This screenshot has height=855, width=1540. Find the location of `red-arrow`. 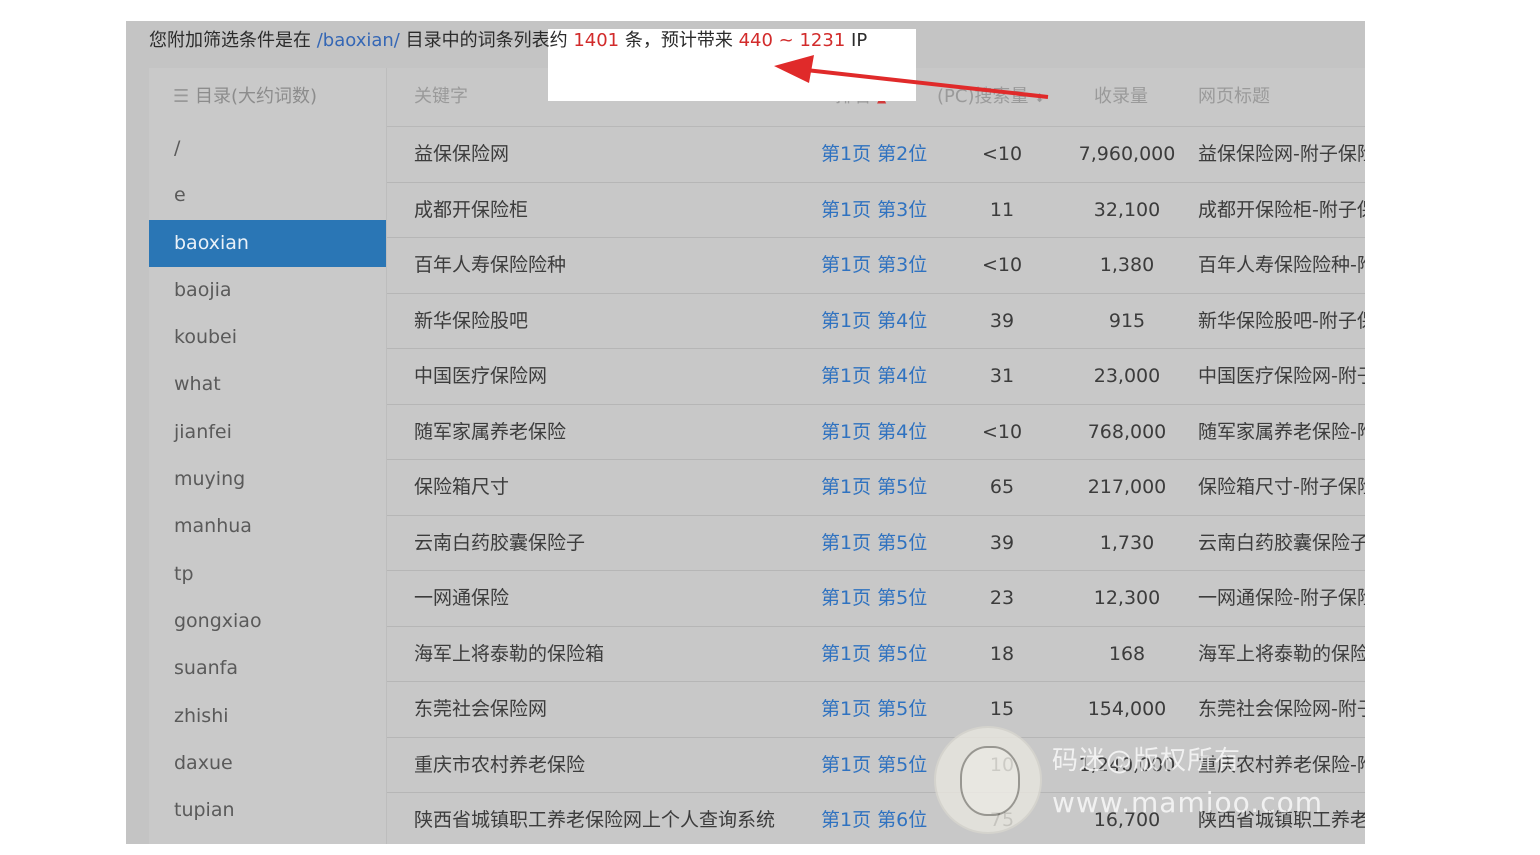

red-arrow is located at coordinates (911, 77).